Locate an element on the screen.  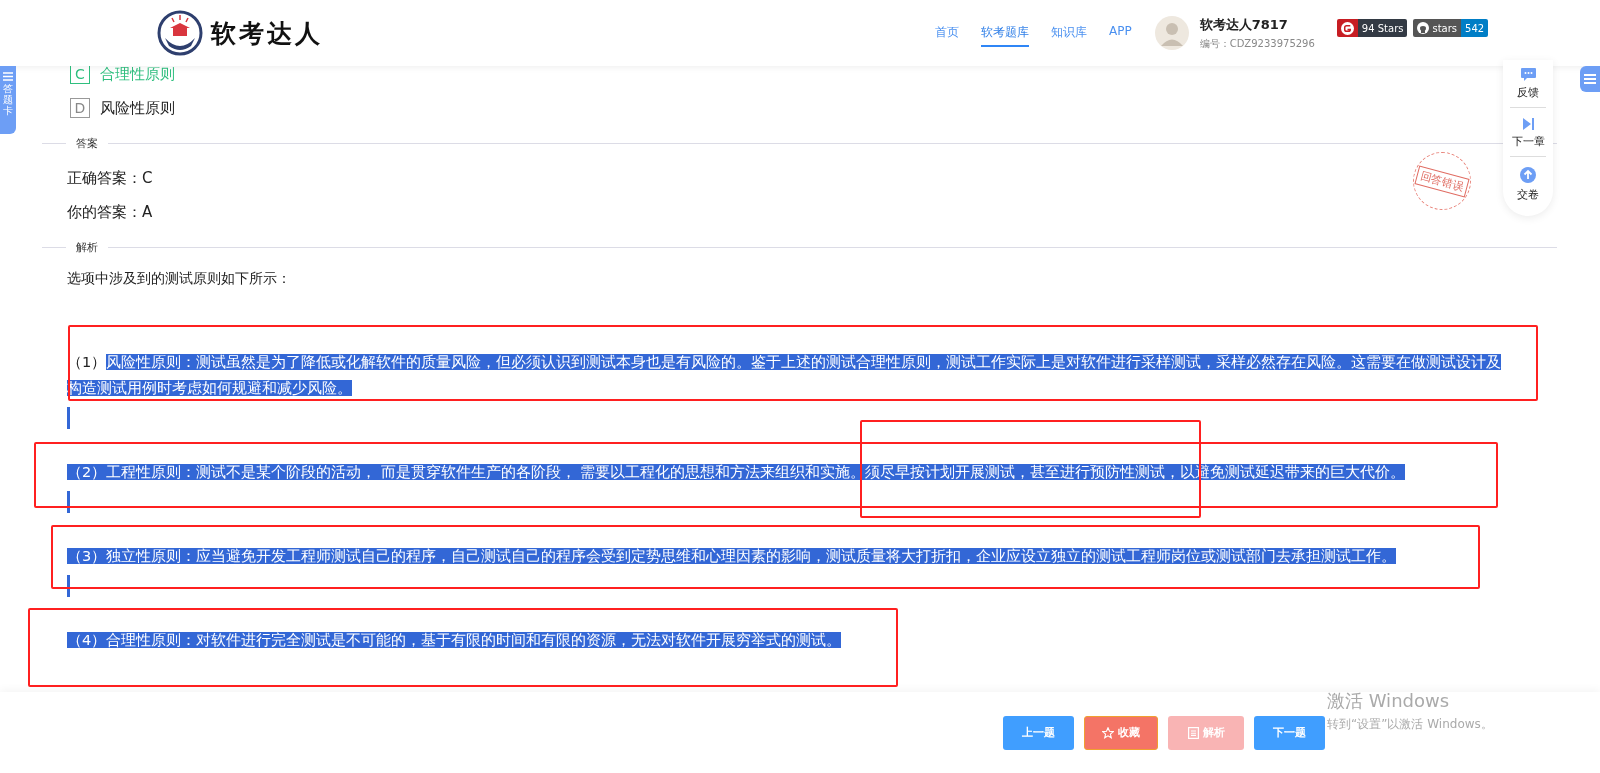
answer-text: 正确答案：C is located at coordinates (110, 178).